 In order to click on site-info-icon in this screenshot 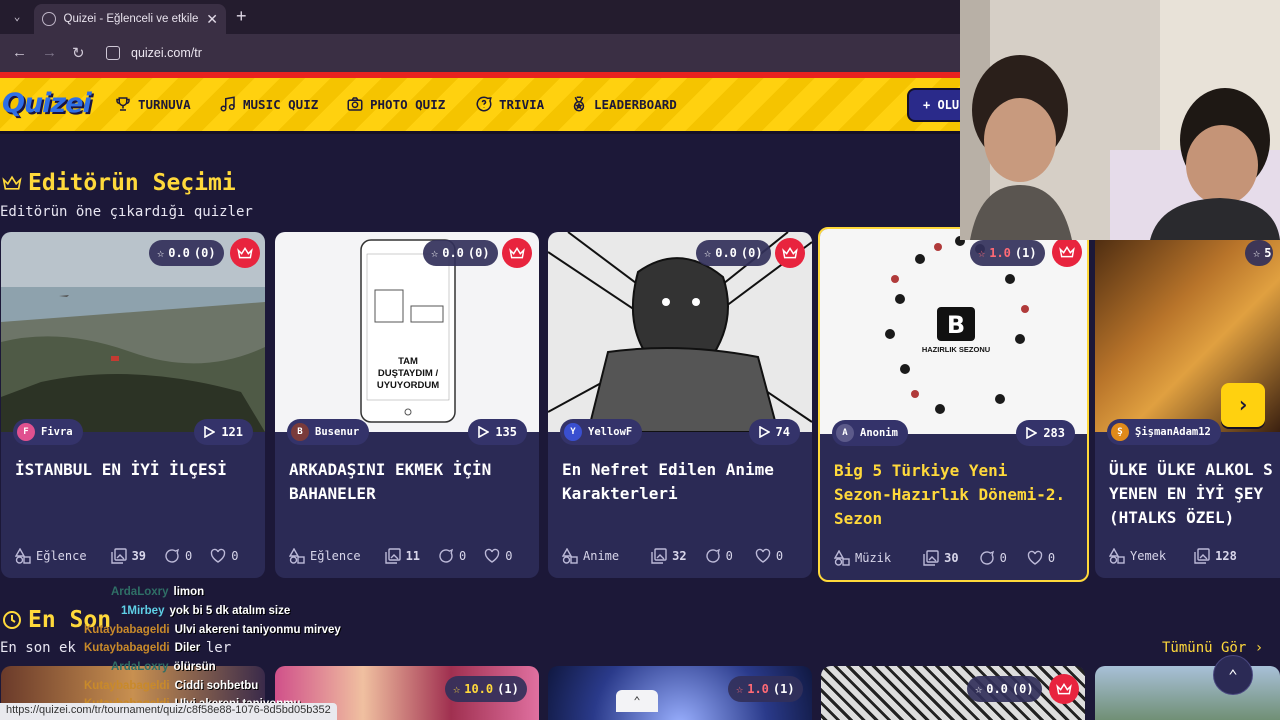, I will do `click(113, 53)`.